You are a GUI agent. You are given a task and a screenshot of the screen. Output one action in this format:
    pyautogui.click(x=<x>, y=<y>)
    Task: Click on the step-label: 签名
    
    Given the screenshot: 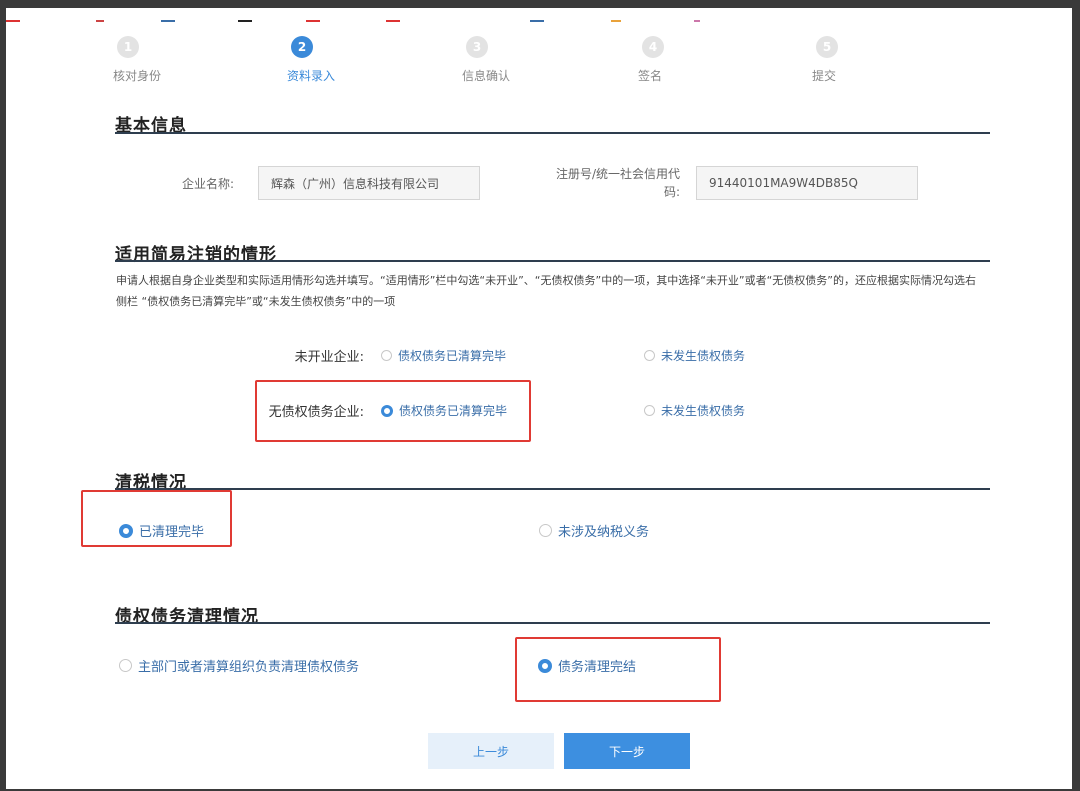 What is the action you would take?
    pyautogui.click(x=650, y=76)
    